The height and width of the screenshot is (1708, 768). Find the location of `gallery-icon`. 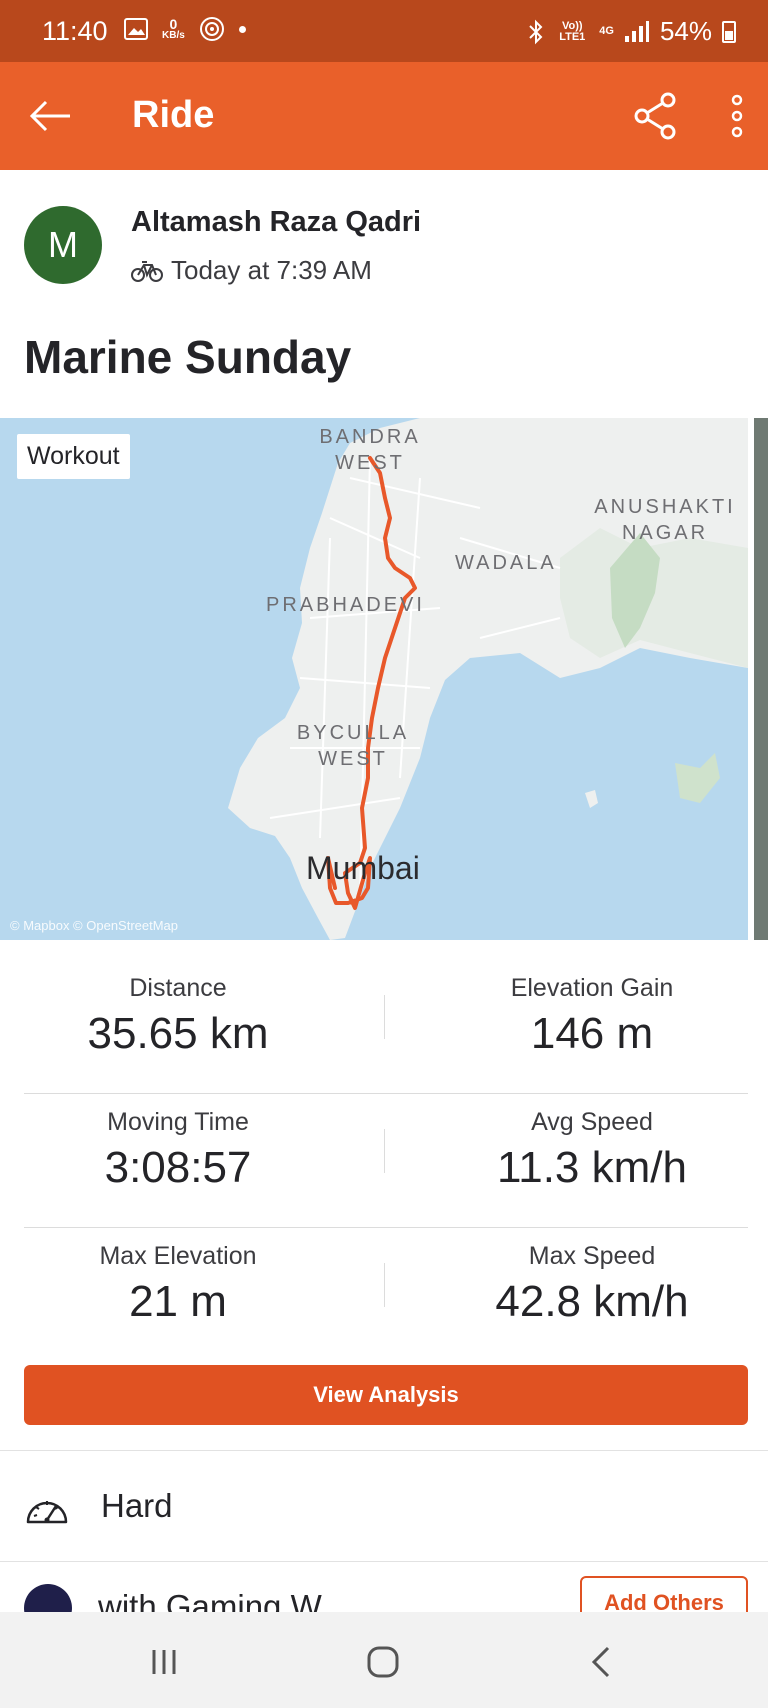

gallery-icon is located at coordinates (136, 29).